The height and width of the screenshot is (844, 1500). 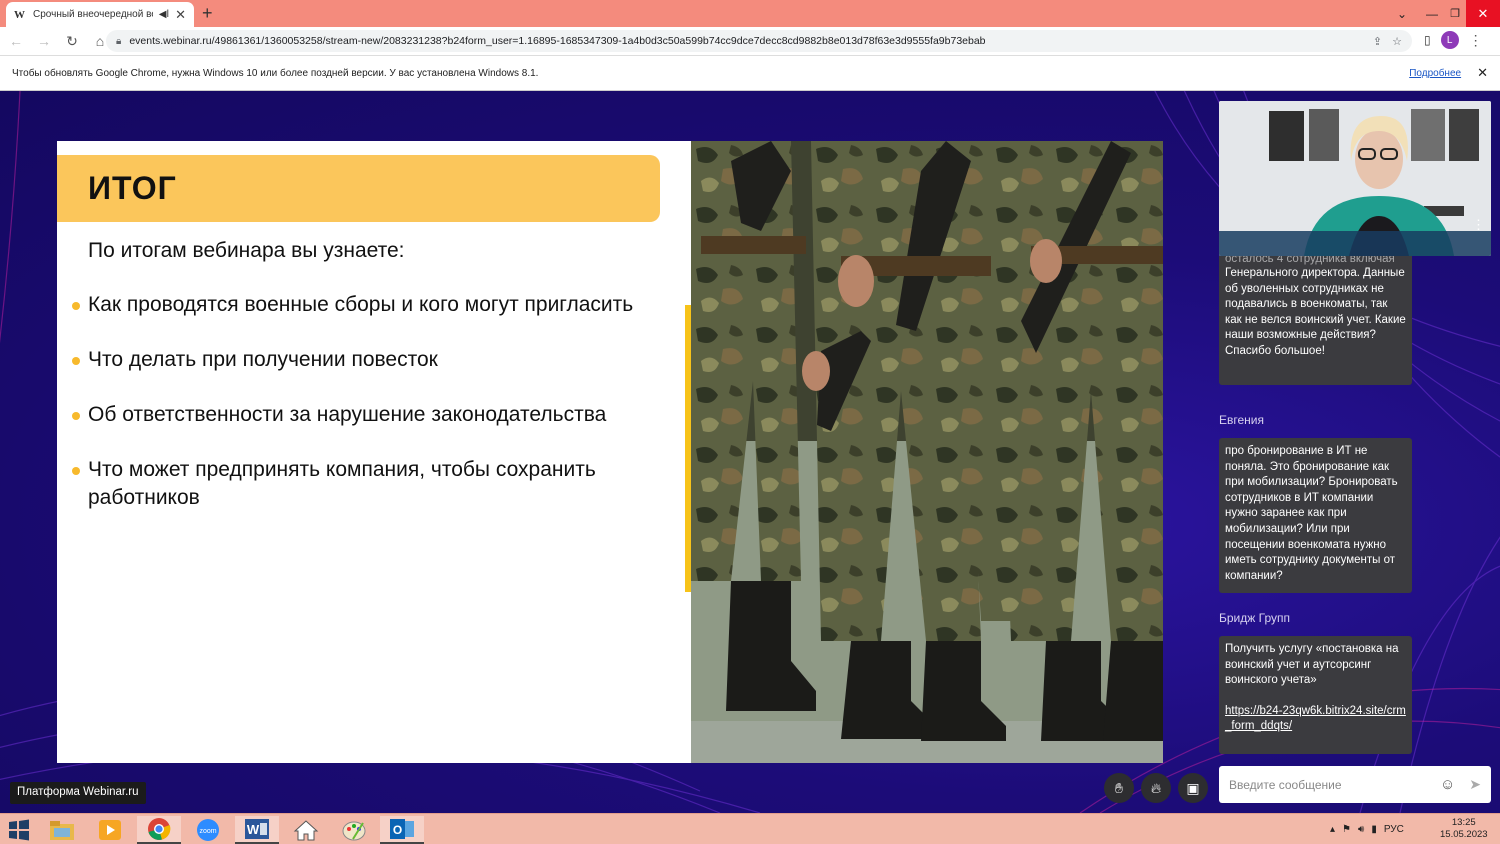 What do you see at coordinates (1447, 784) in the screenshot?
I see `emoji-icon: ☺` at bounding box center [1447, 784].